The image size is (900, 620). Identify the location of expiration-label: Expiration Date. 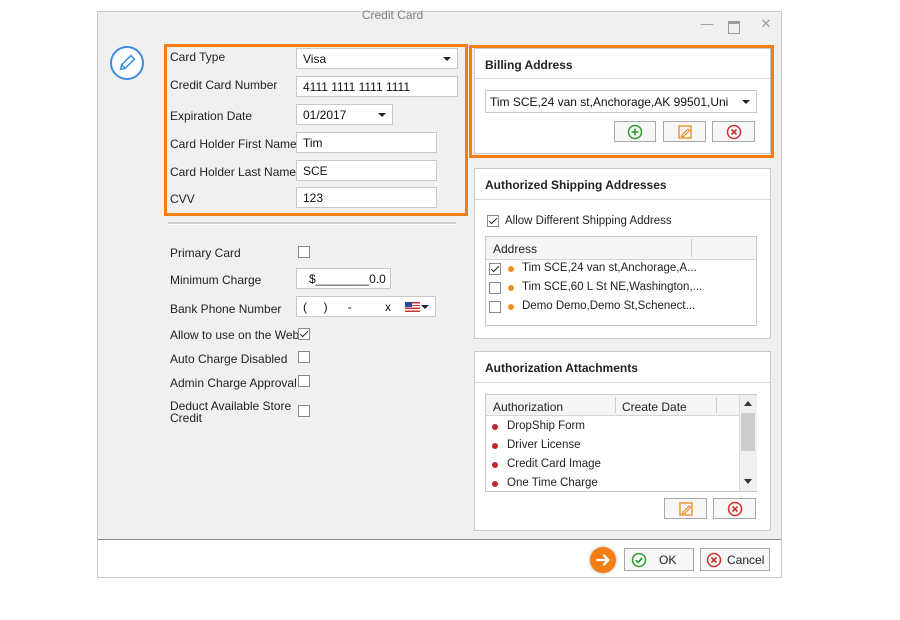
(211, 116).